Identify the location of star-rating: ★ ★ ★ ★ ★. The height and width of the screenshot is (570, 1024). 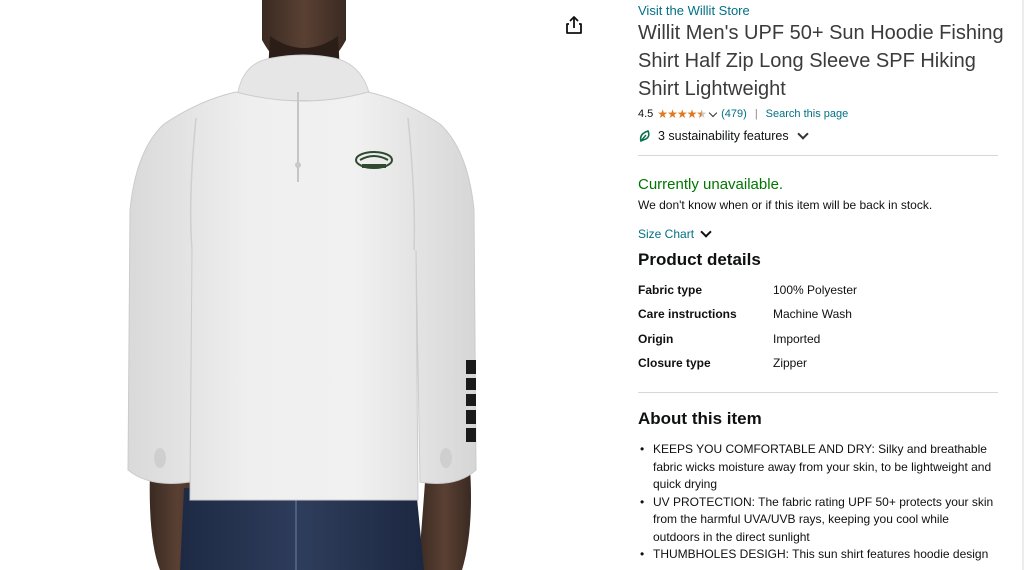
(682, 114).